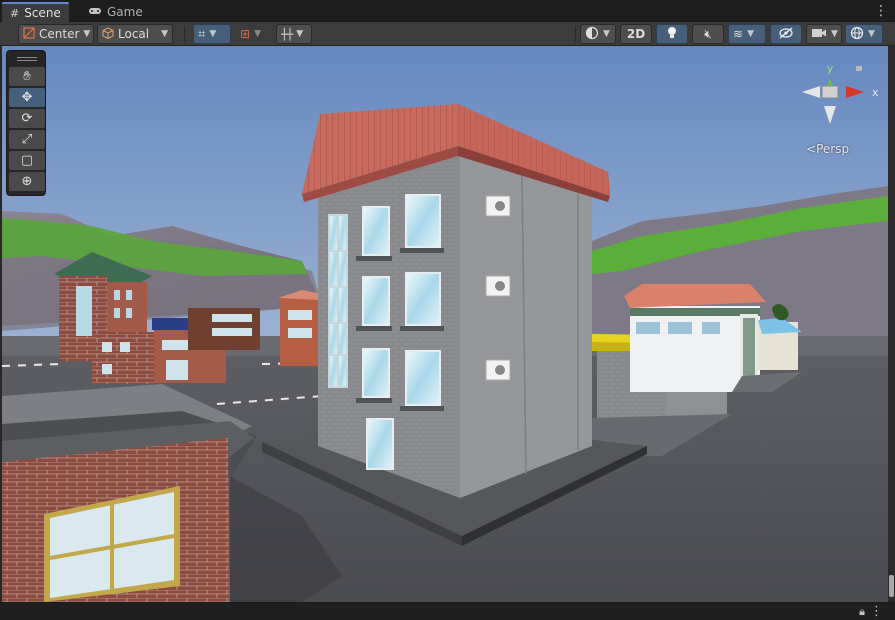 The height and width of the screenshot is (620, 895). I want to click on tab-game-label: Game, so click(125, 12).